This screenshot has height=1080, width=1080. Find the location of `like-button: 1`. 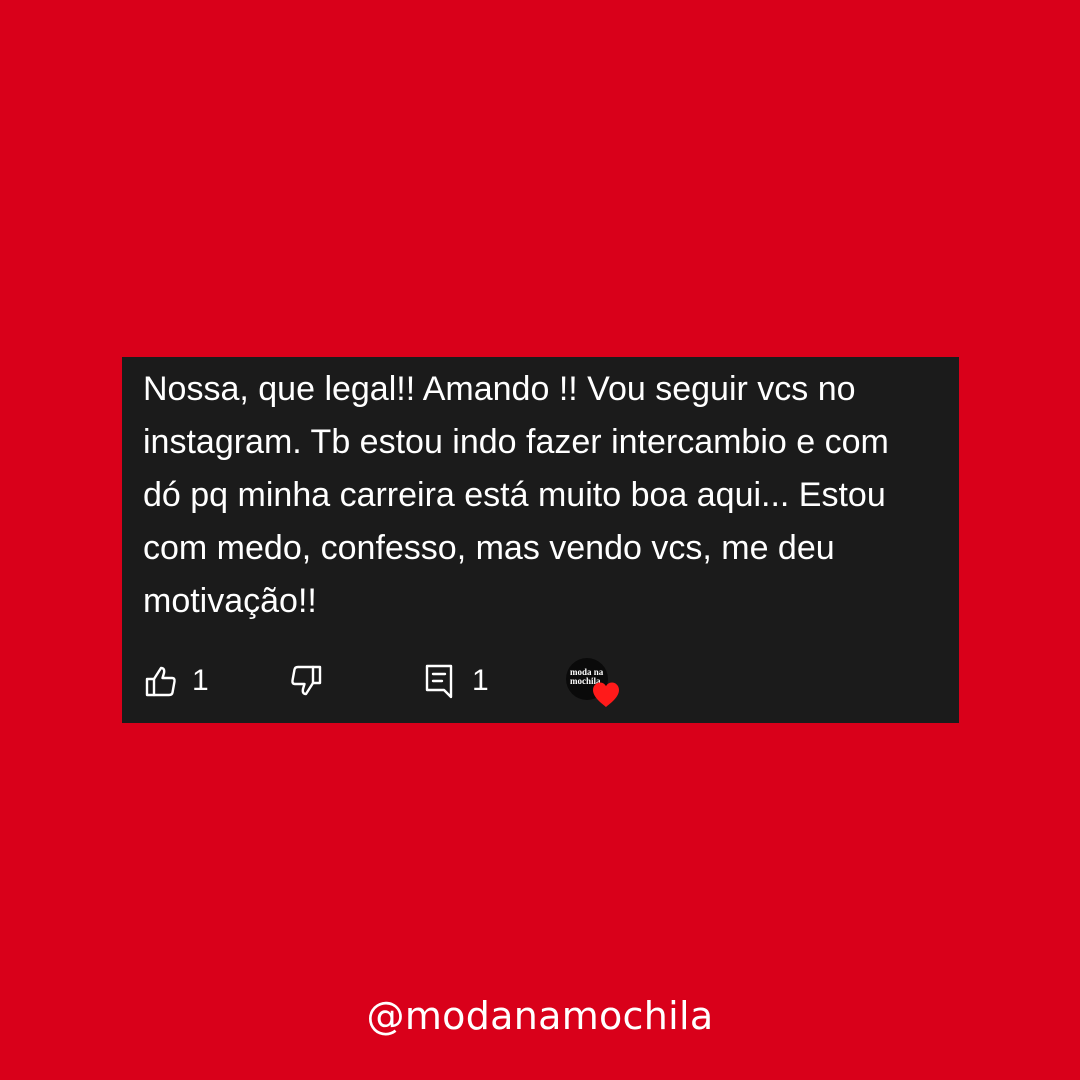

like-button: 1 is located at coordinates (176, 681).